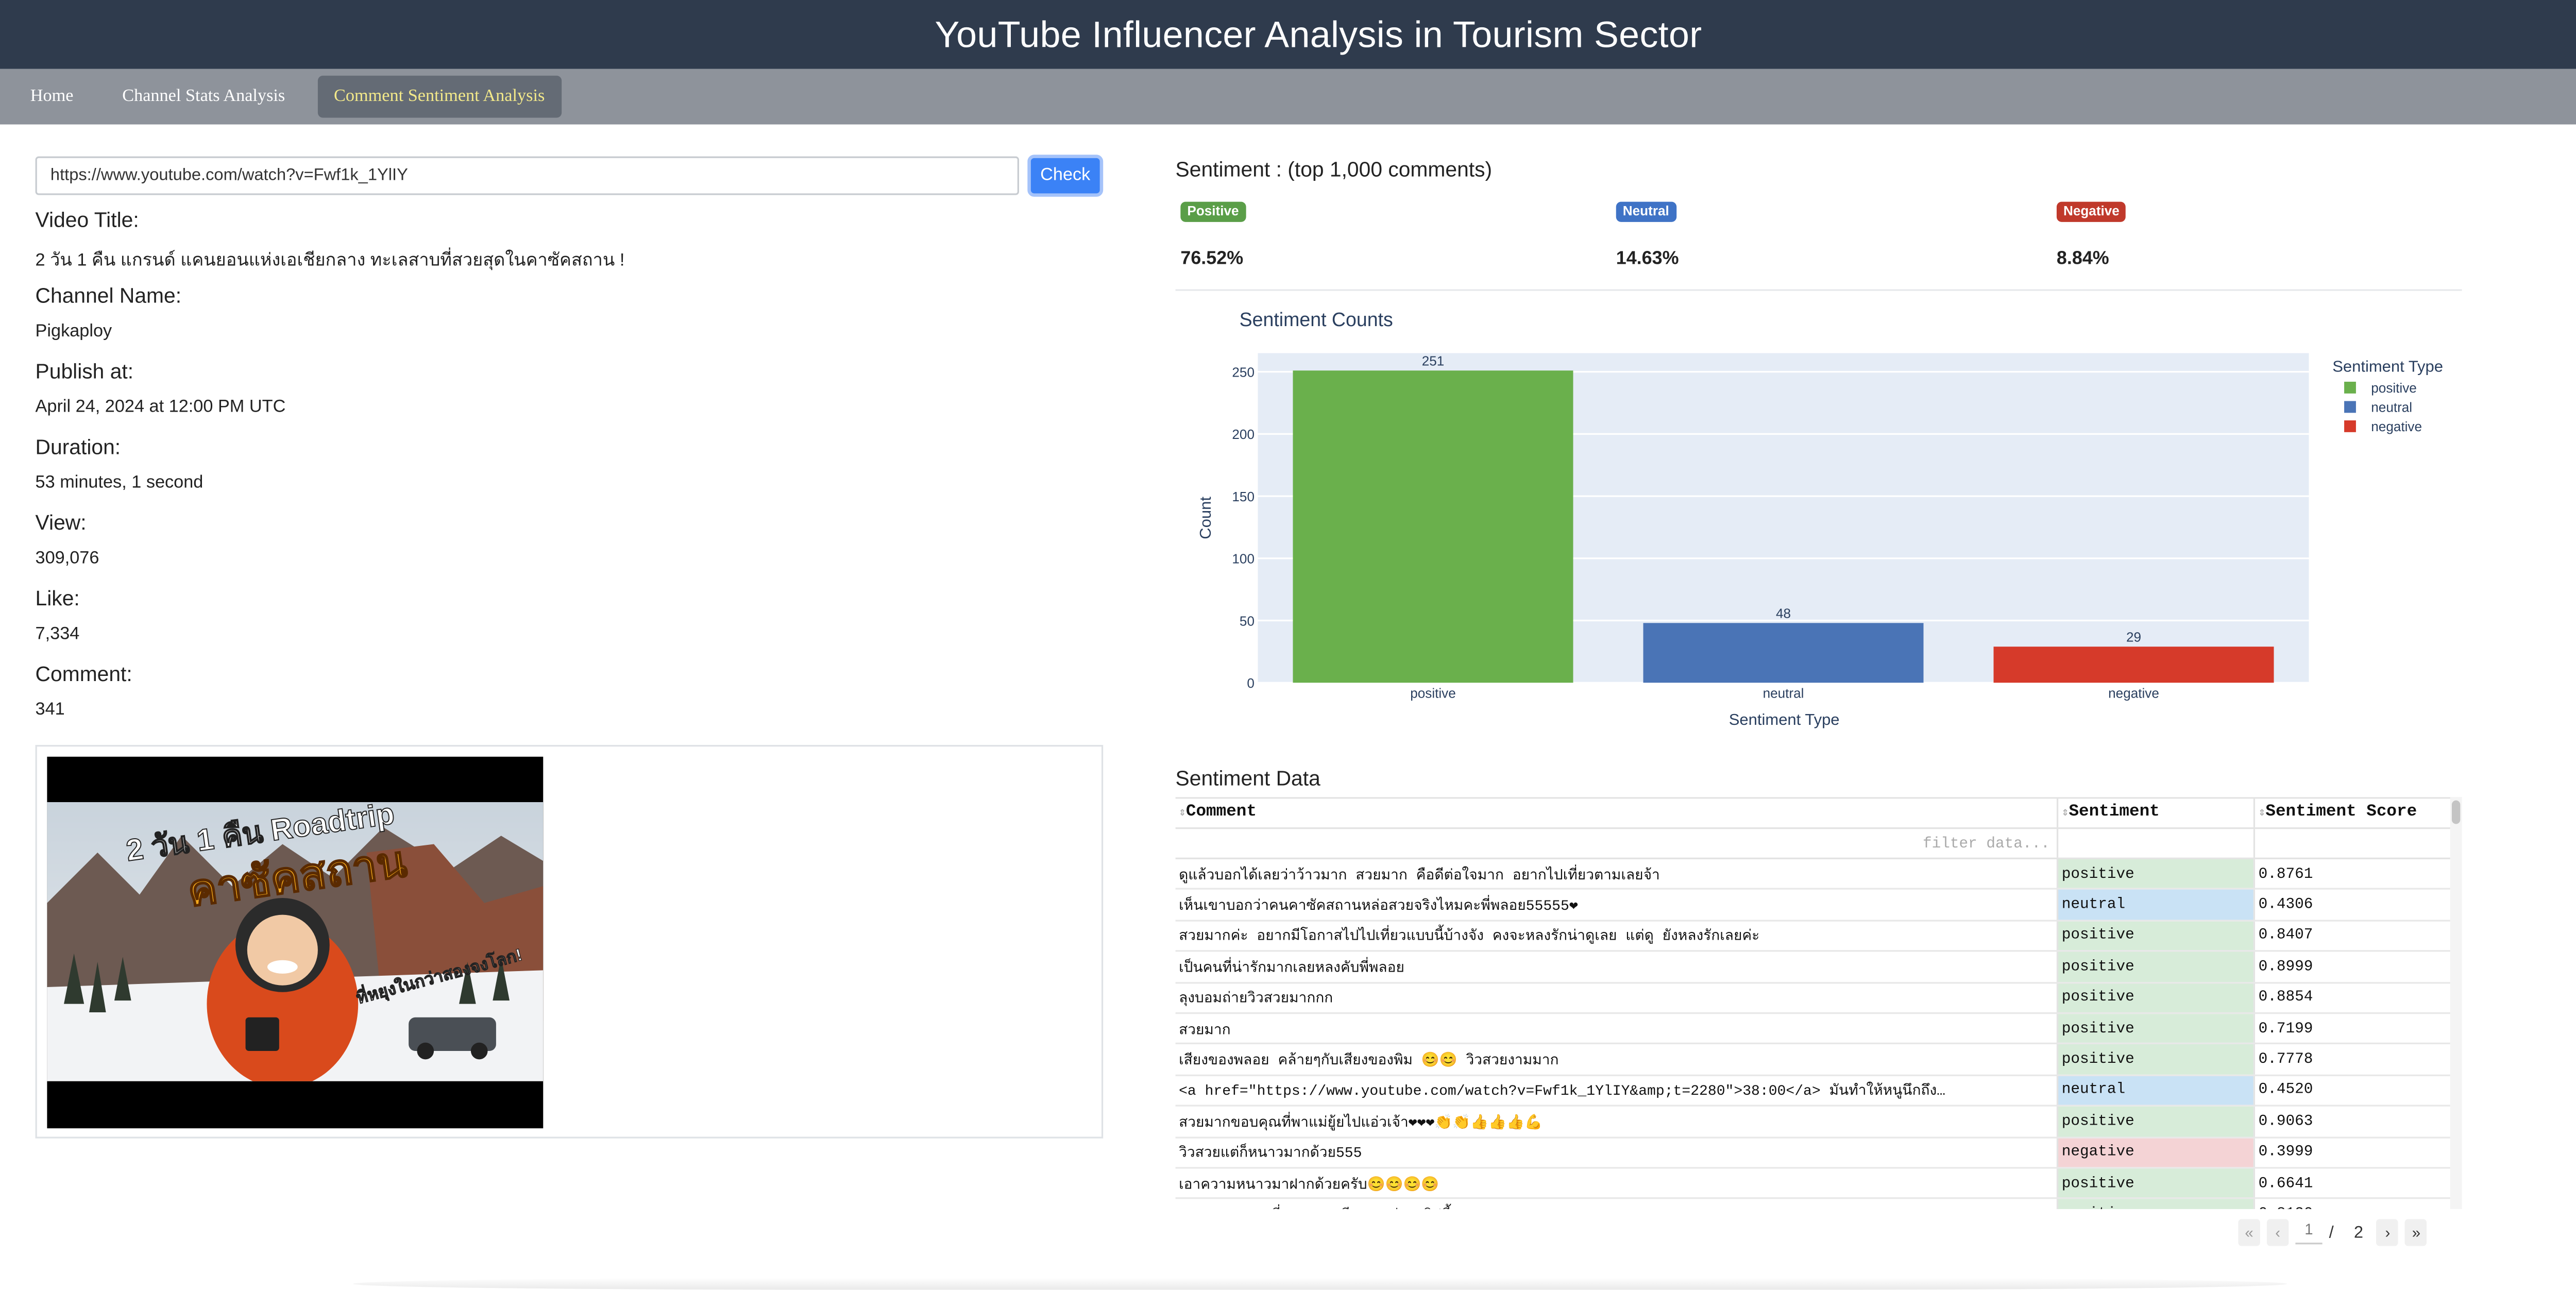 This screenshot has width=2576, height=1290. Describe the element at coordinates (2133, 665) in the screenshot. I see `bar-negative` at that location.